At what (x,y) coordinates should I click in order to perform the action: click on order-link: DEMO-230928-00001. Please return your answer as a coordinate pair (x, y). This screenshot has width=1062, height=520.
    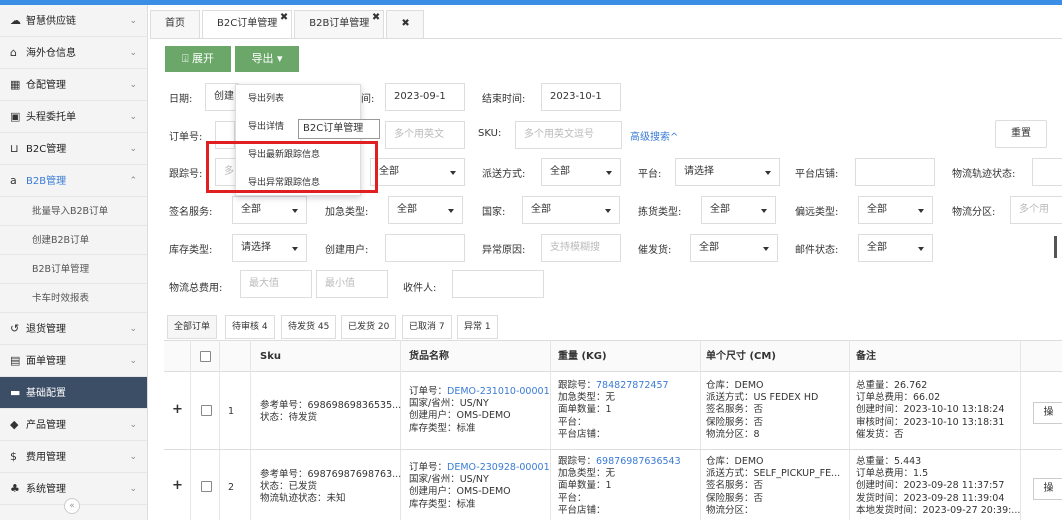
    Looking at the image, I should click on (498, 467).